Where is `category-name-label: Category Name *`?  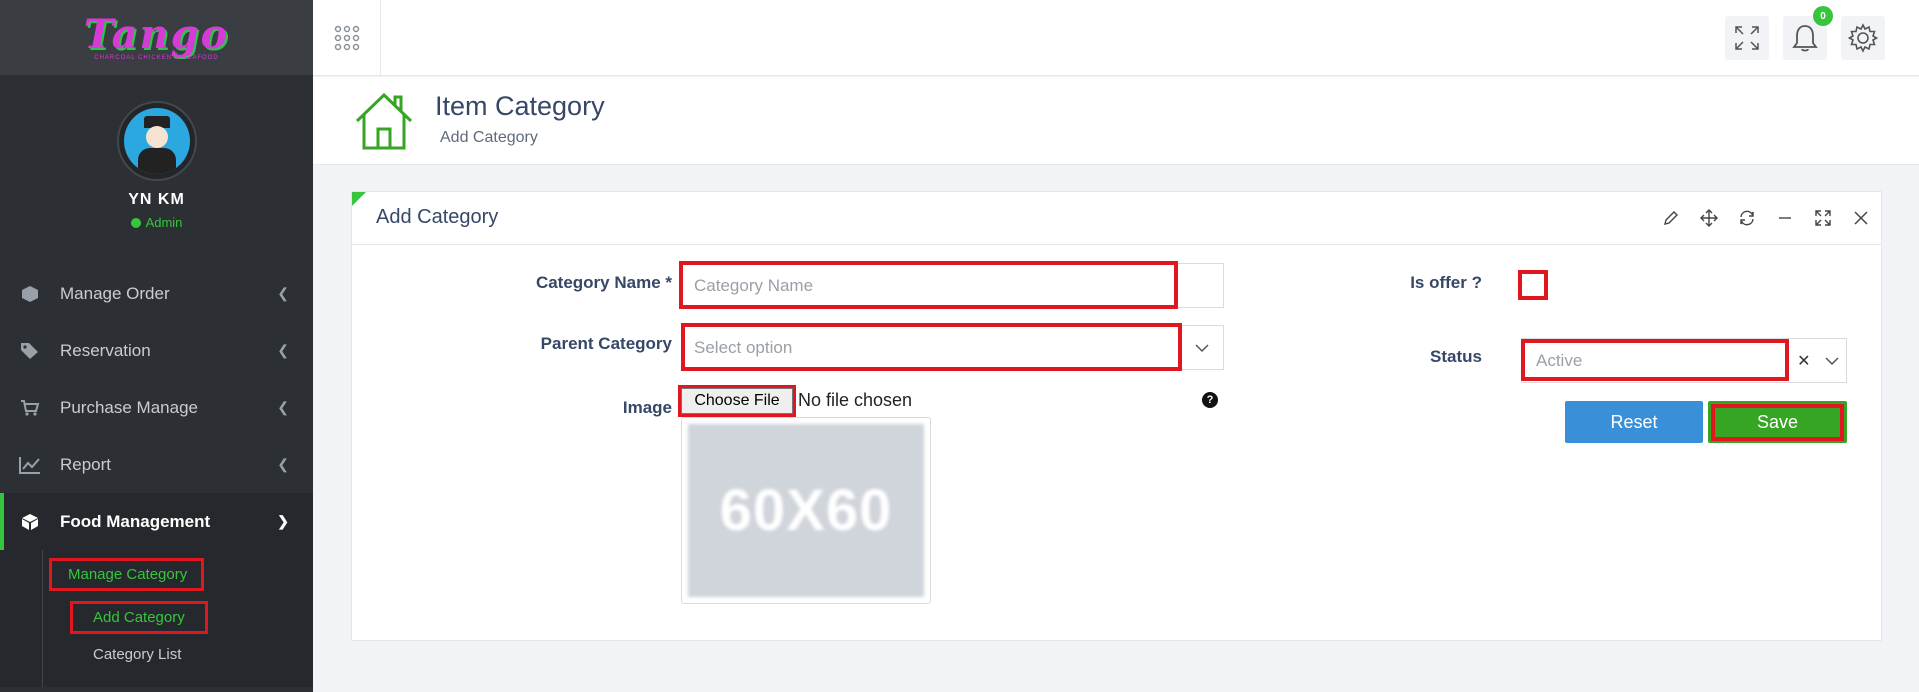 category-name-label: Category Name * is located at coordinates (603, 282).